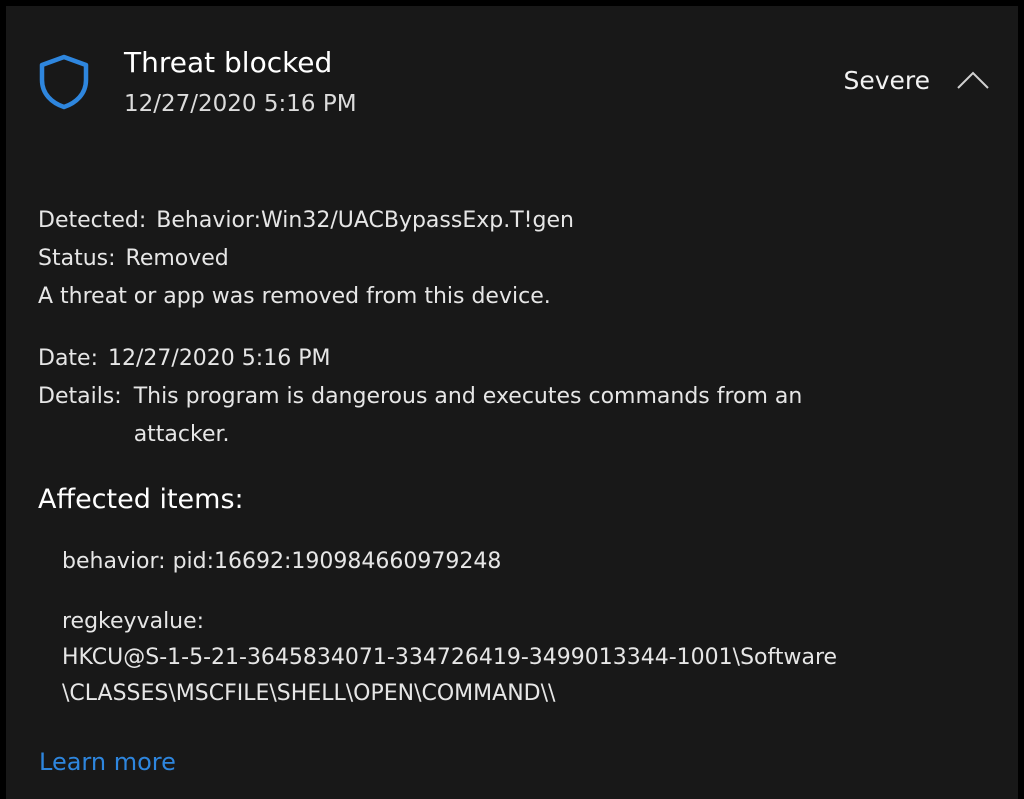  What do you see at coordinates (513, 259) in the screenshot?
I see `status-row: Status: Removed` at bounding box center [513, 259].